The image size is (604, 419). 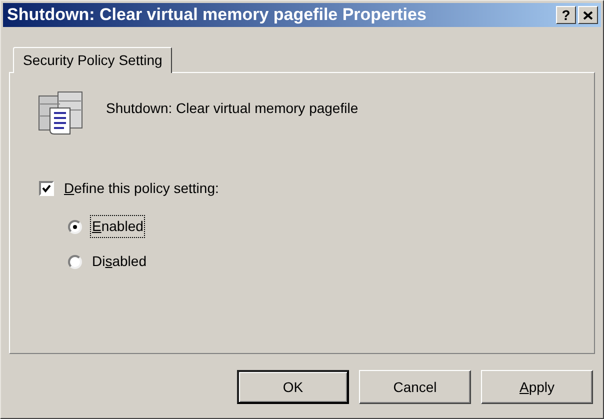 What do you see at coordinates (117, 226) in the screenshot?
I see `radio-label: Enabled` at bounding box center [117, 226].